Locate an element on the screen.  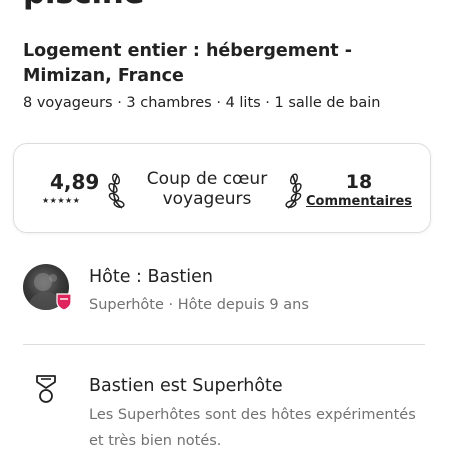
listing-title: piscine is located at coordinates (84, 4).